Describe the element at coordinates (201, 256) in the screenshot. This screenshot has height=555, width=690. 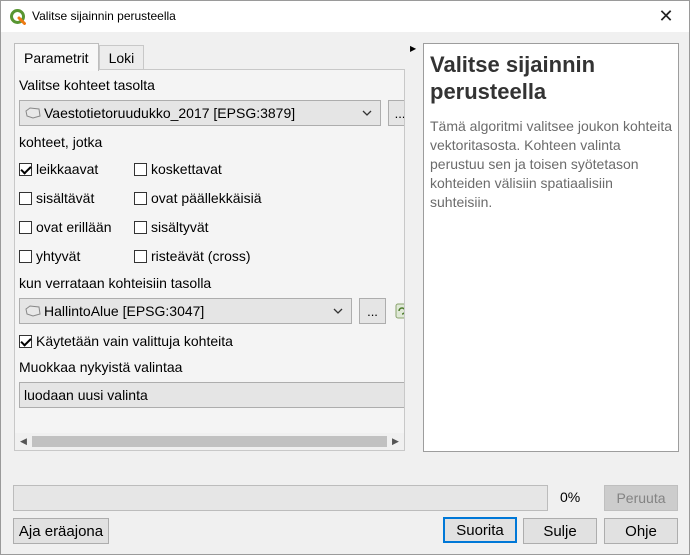
I see `checkbox-label: risteävät (cross)` at that location.